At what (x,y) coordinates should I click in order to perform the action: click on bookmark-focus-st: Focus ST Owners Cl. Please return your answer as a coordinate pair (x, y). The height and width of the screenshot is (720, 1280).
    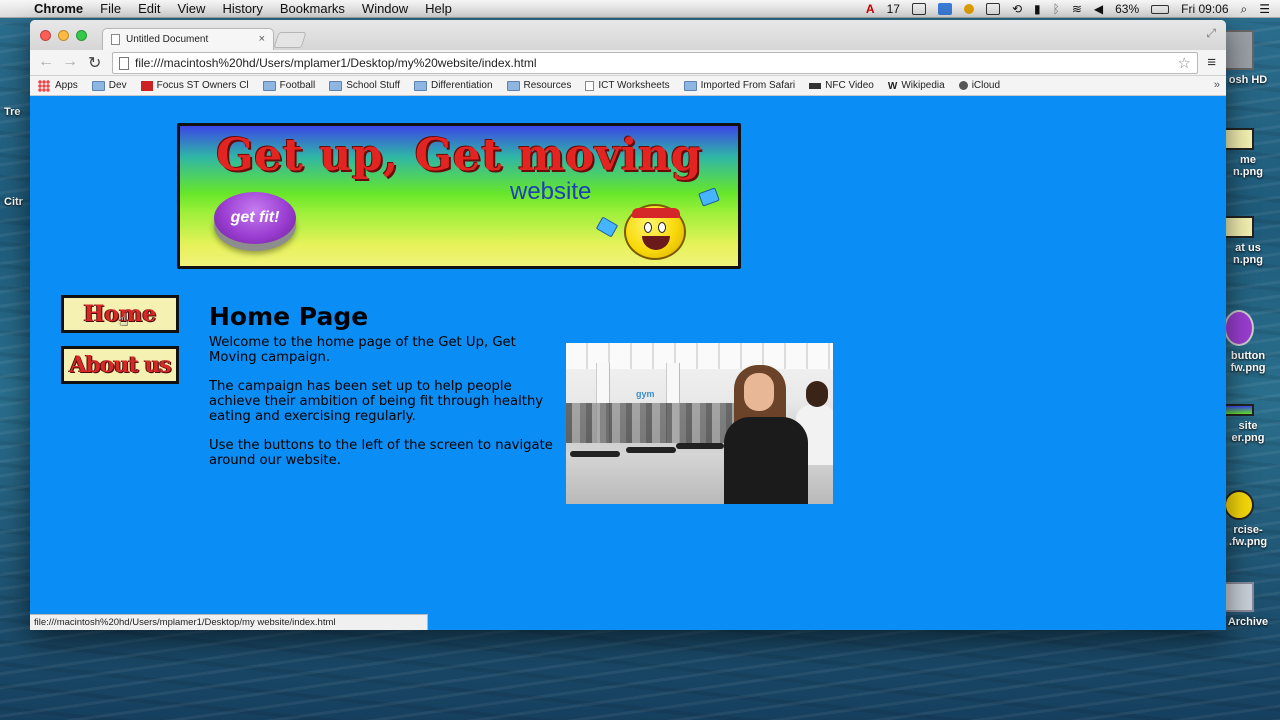
    Looking at the image, I should click on (194, 85).